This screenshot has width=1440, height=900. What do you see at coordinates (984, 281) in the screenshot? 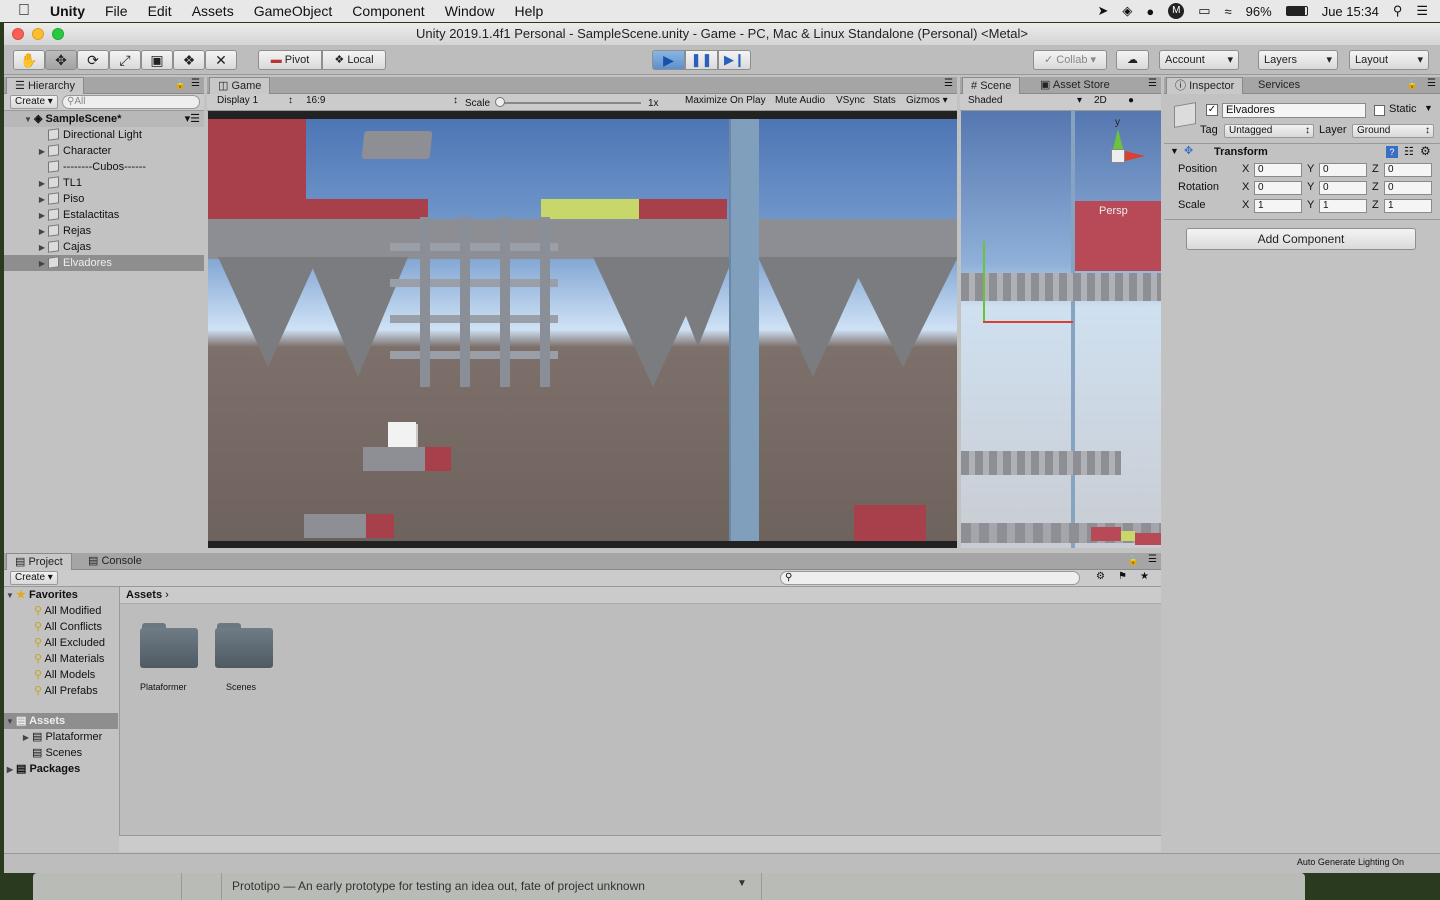
I see `move-gizmo-y-arrow` at bounding box center [984, 281].